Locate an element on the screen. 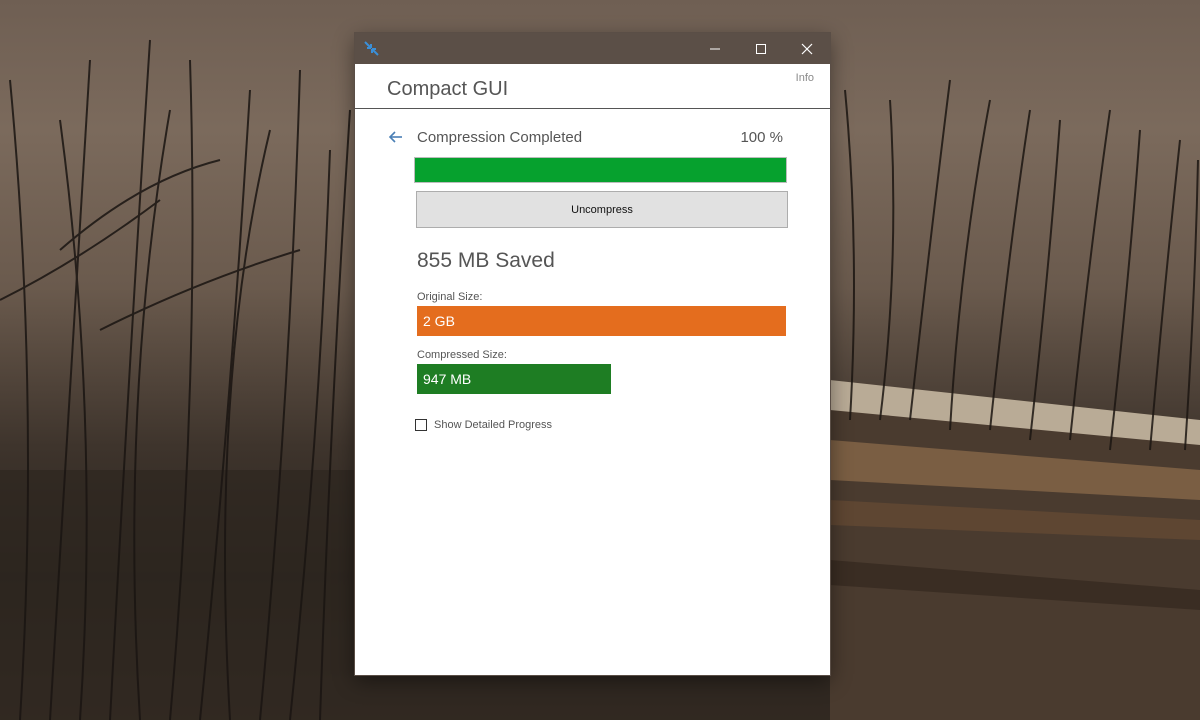 This screenshot has height=720, width=1200. show-detailed-progress-label: Show Detailed Progress is located at coordinates (493, 425).